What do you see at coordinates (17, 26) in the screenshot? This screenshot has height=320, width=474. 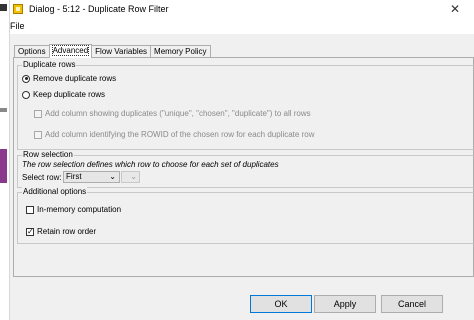 I see `menu-file: File` at bounding box center [17, 26].